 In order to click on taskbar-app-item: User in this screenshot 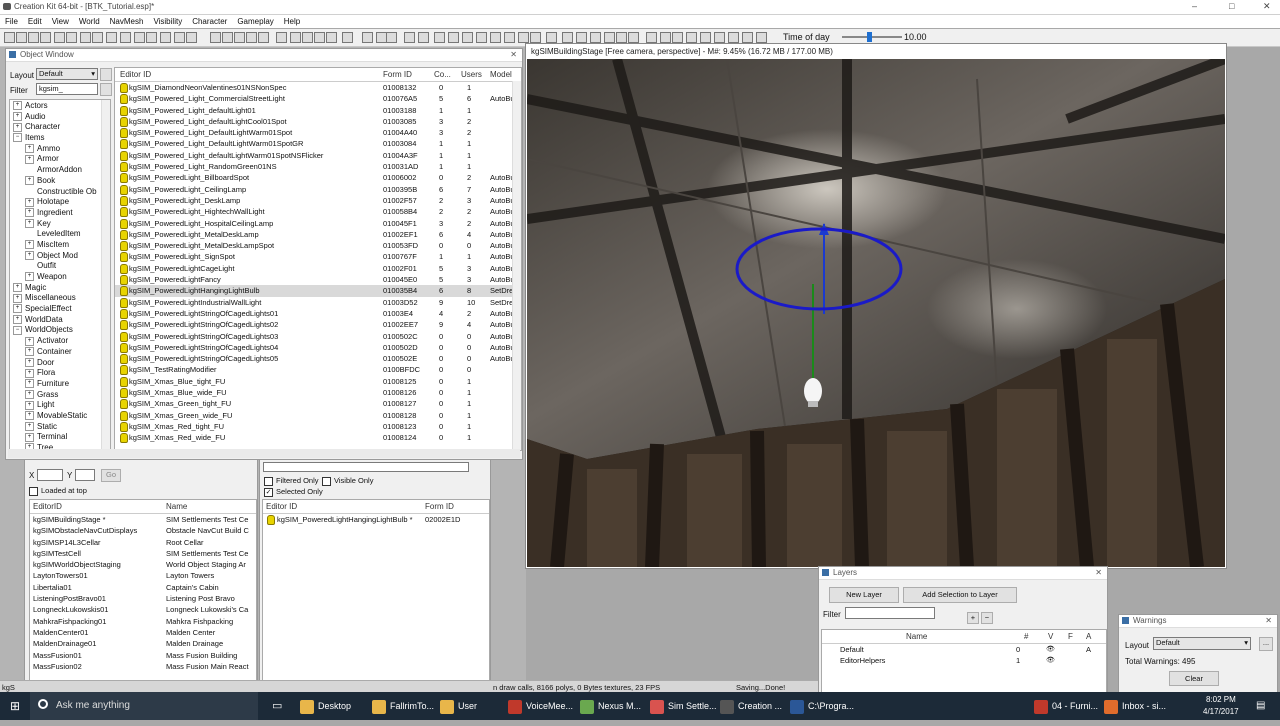, I will do `click(458, 706)`.